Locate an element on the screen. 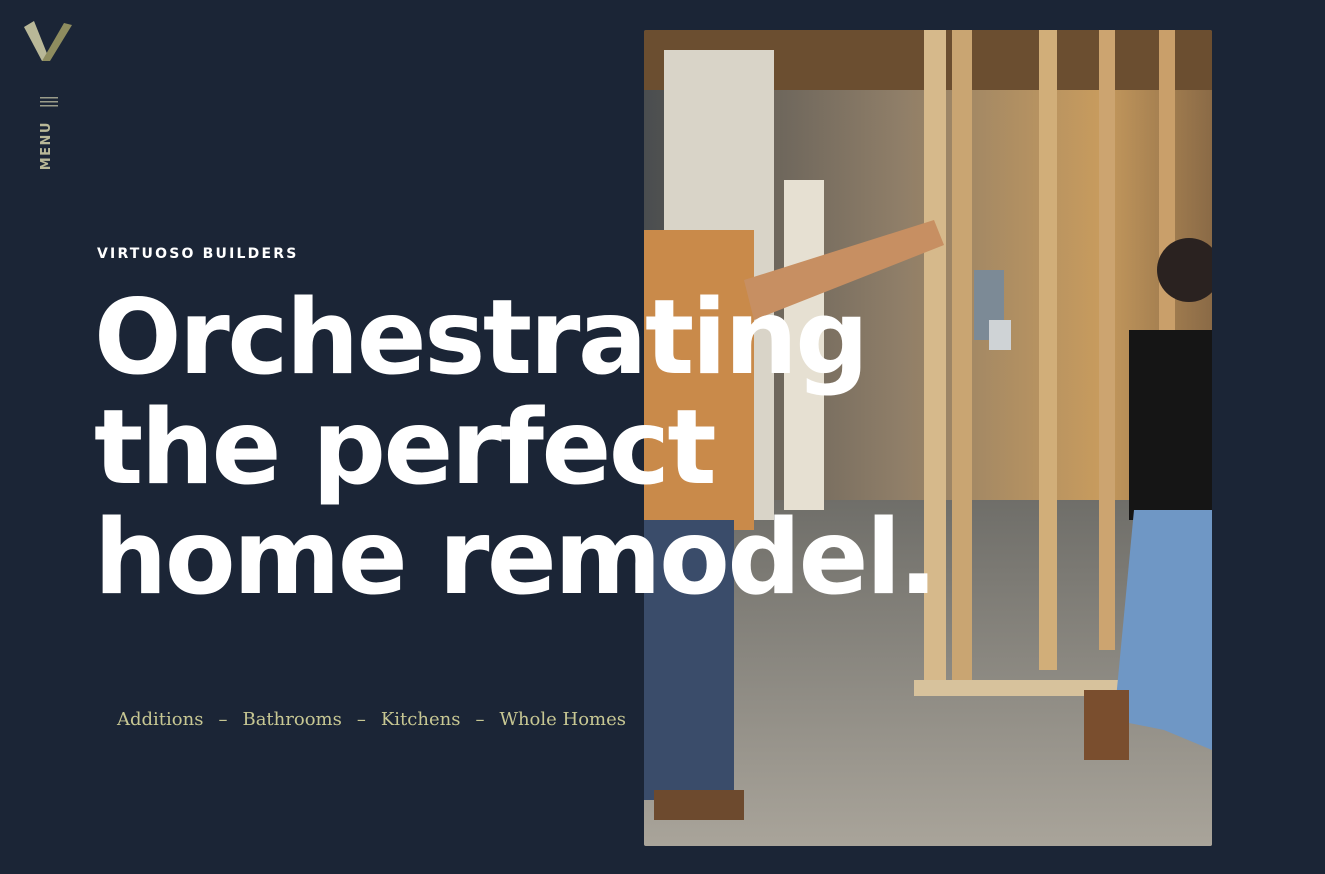 The image size is (1325, 874). service-link-bathrooms: Bathrooms is located at coordinates (291, 719).